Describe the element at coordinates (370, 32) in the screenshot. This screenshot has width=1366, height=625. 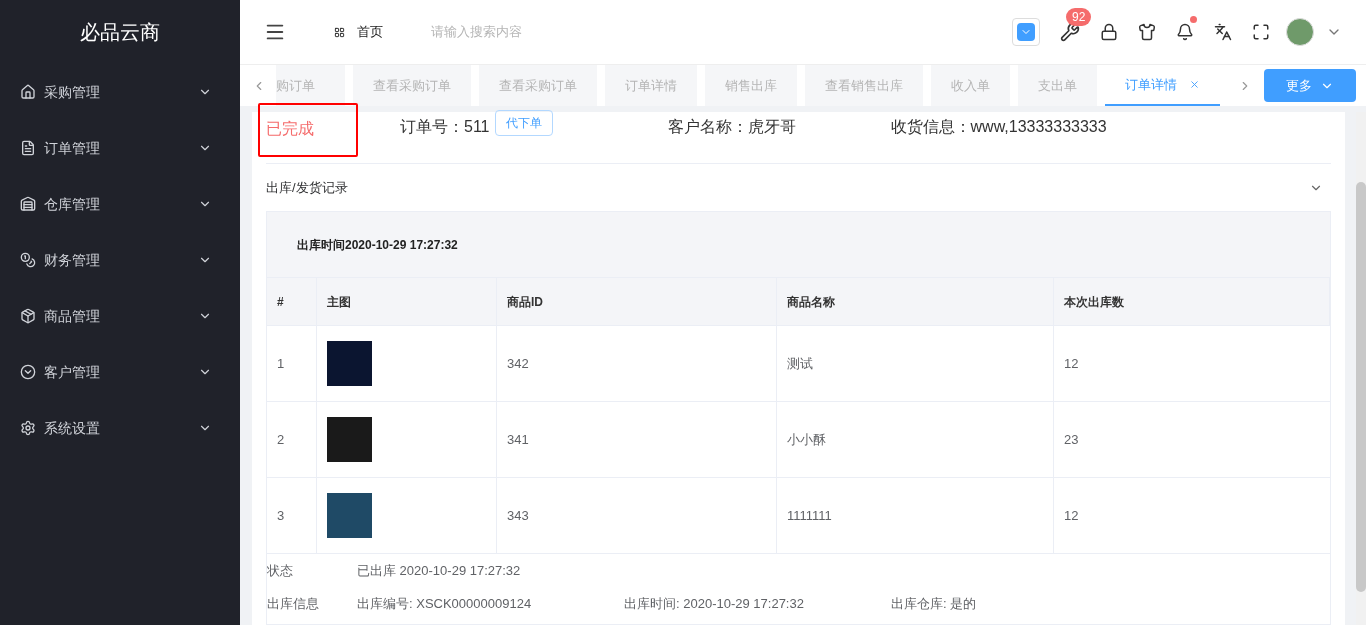
I see `breadcrumb-link: 首页` at that location.